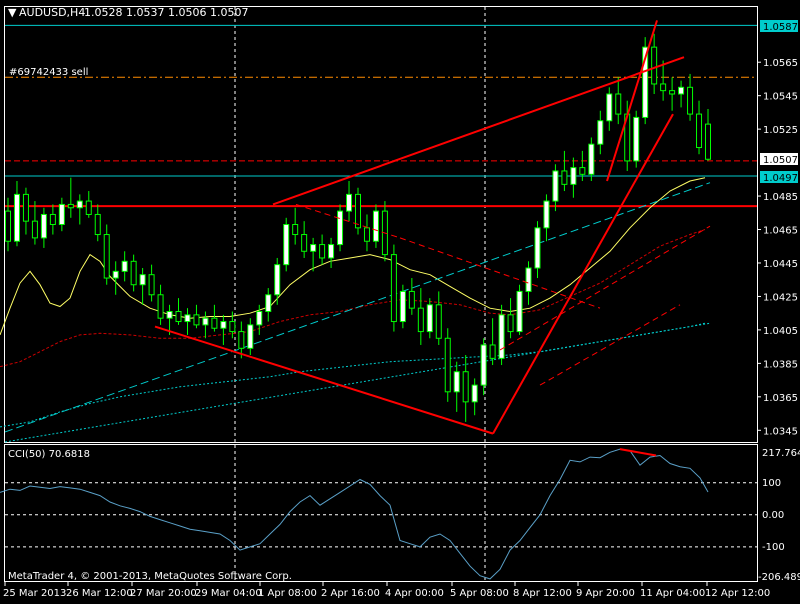  Describe the element at coordinates (780, 331) in the screenshot. I see `price-axis-label: 1.0405` at that location.